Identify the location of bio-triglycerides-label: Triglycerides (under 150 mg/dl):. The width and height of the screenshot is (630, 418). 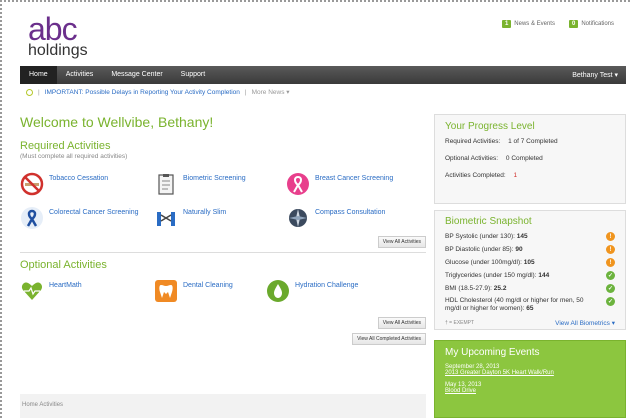
(491, 275).